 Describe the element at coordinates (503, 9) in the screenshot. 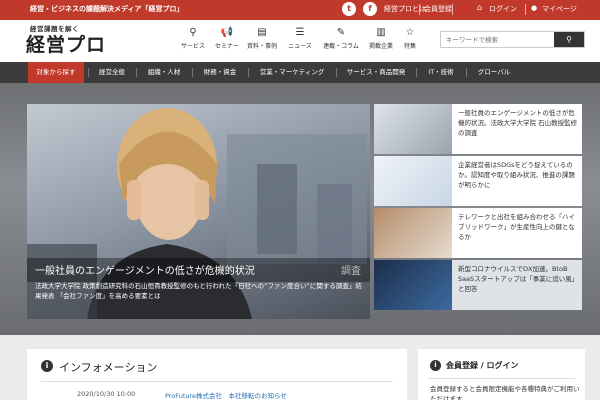

I see `login-link: ログイン` at that location.